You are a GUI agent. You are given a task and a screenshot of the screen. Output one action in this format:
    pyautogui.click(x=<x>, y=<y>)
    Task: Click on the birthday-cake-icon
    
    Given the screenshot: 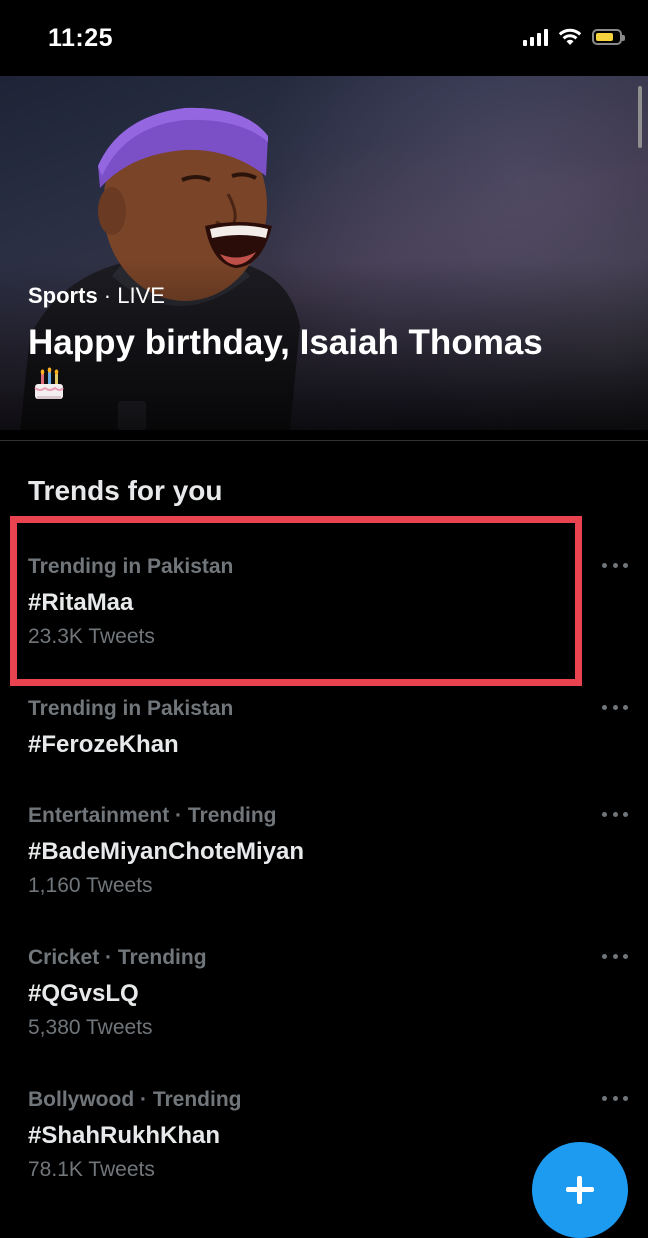 What is the action you would take?
    pyautogui.click(x=49, y=383)
    